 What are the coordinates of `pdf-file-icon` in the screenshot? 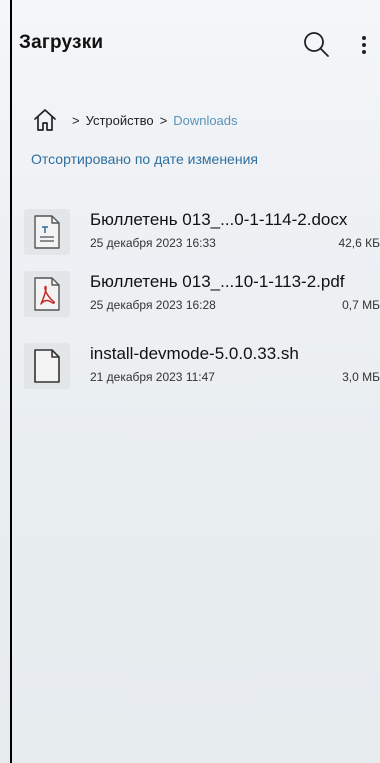 It's located at (47, 294).